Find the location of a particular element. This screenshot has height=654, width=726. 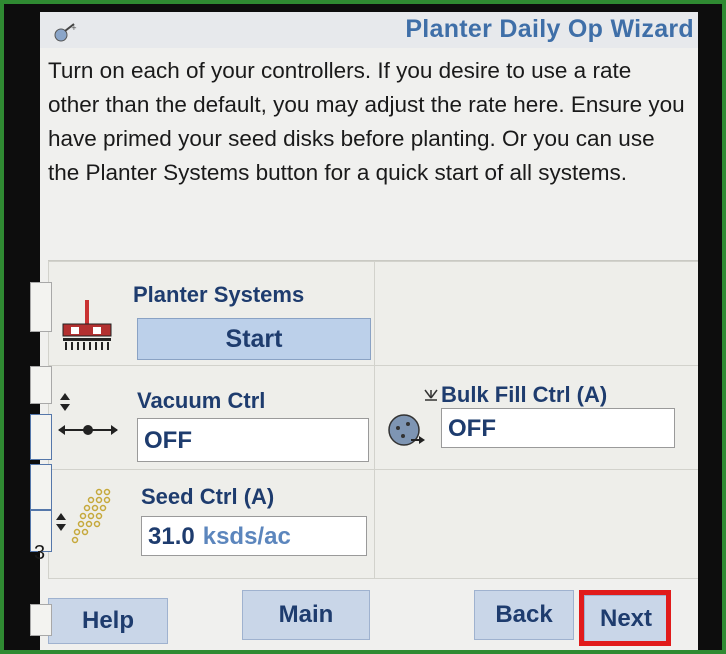

planter-icon is located at coordinates (87, 324).